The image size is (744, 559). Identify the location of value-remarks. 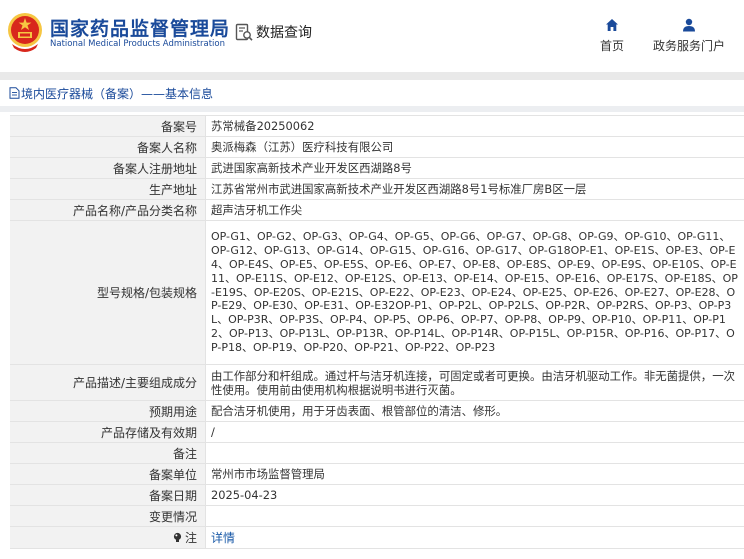
(475, 453).